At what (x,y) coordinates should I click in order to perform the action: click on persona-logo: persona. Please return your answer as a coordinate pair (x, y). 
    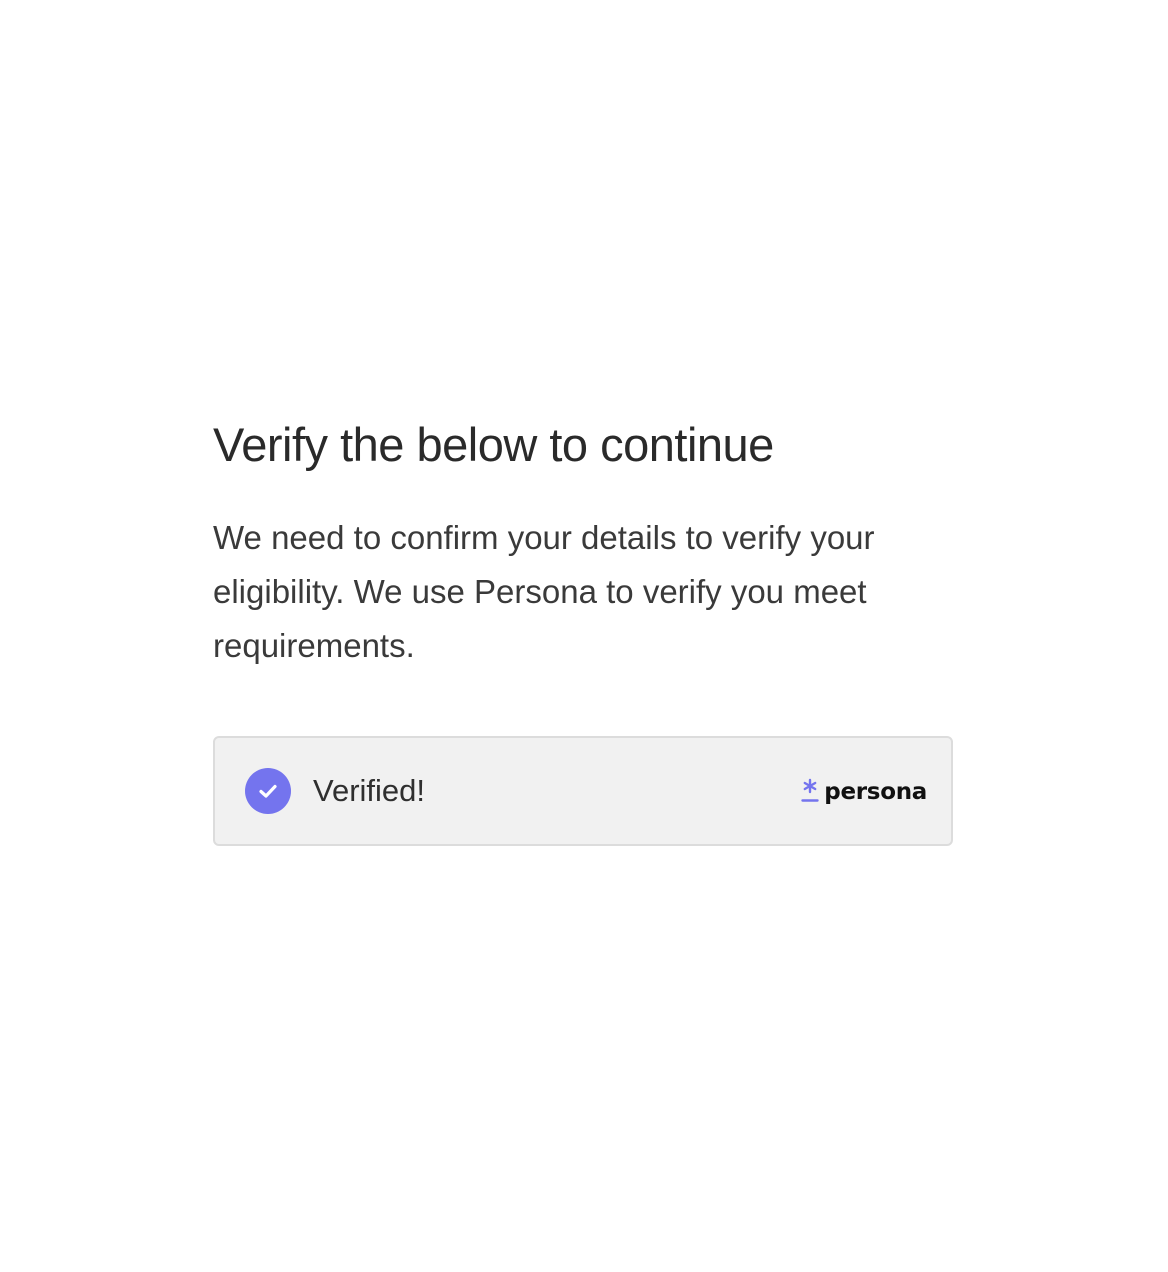
    Looking at the image, I should click on (864, 791).